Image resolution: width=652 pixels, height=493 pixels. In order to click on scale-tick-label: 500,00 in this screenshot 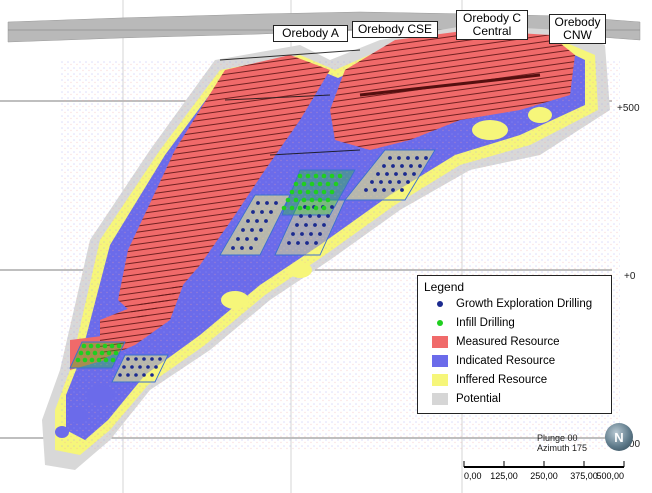, I will do `click(610, 476)`.